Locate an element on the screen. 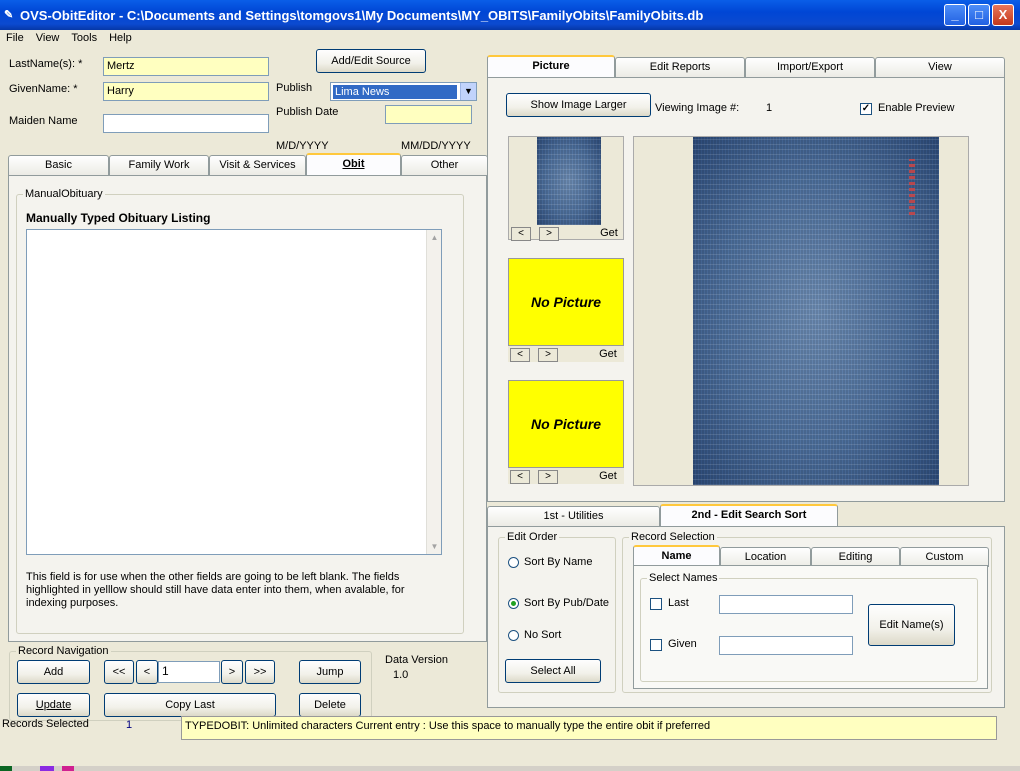 The height and width of the screenshot is (771, 1020). tab-utilities: 1st - Utilities is located at coordinates (573, 516).